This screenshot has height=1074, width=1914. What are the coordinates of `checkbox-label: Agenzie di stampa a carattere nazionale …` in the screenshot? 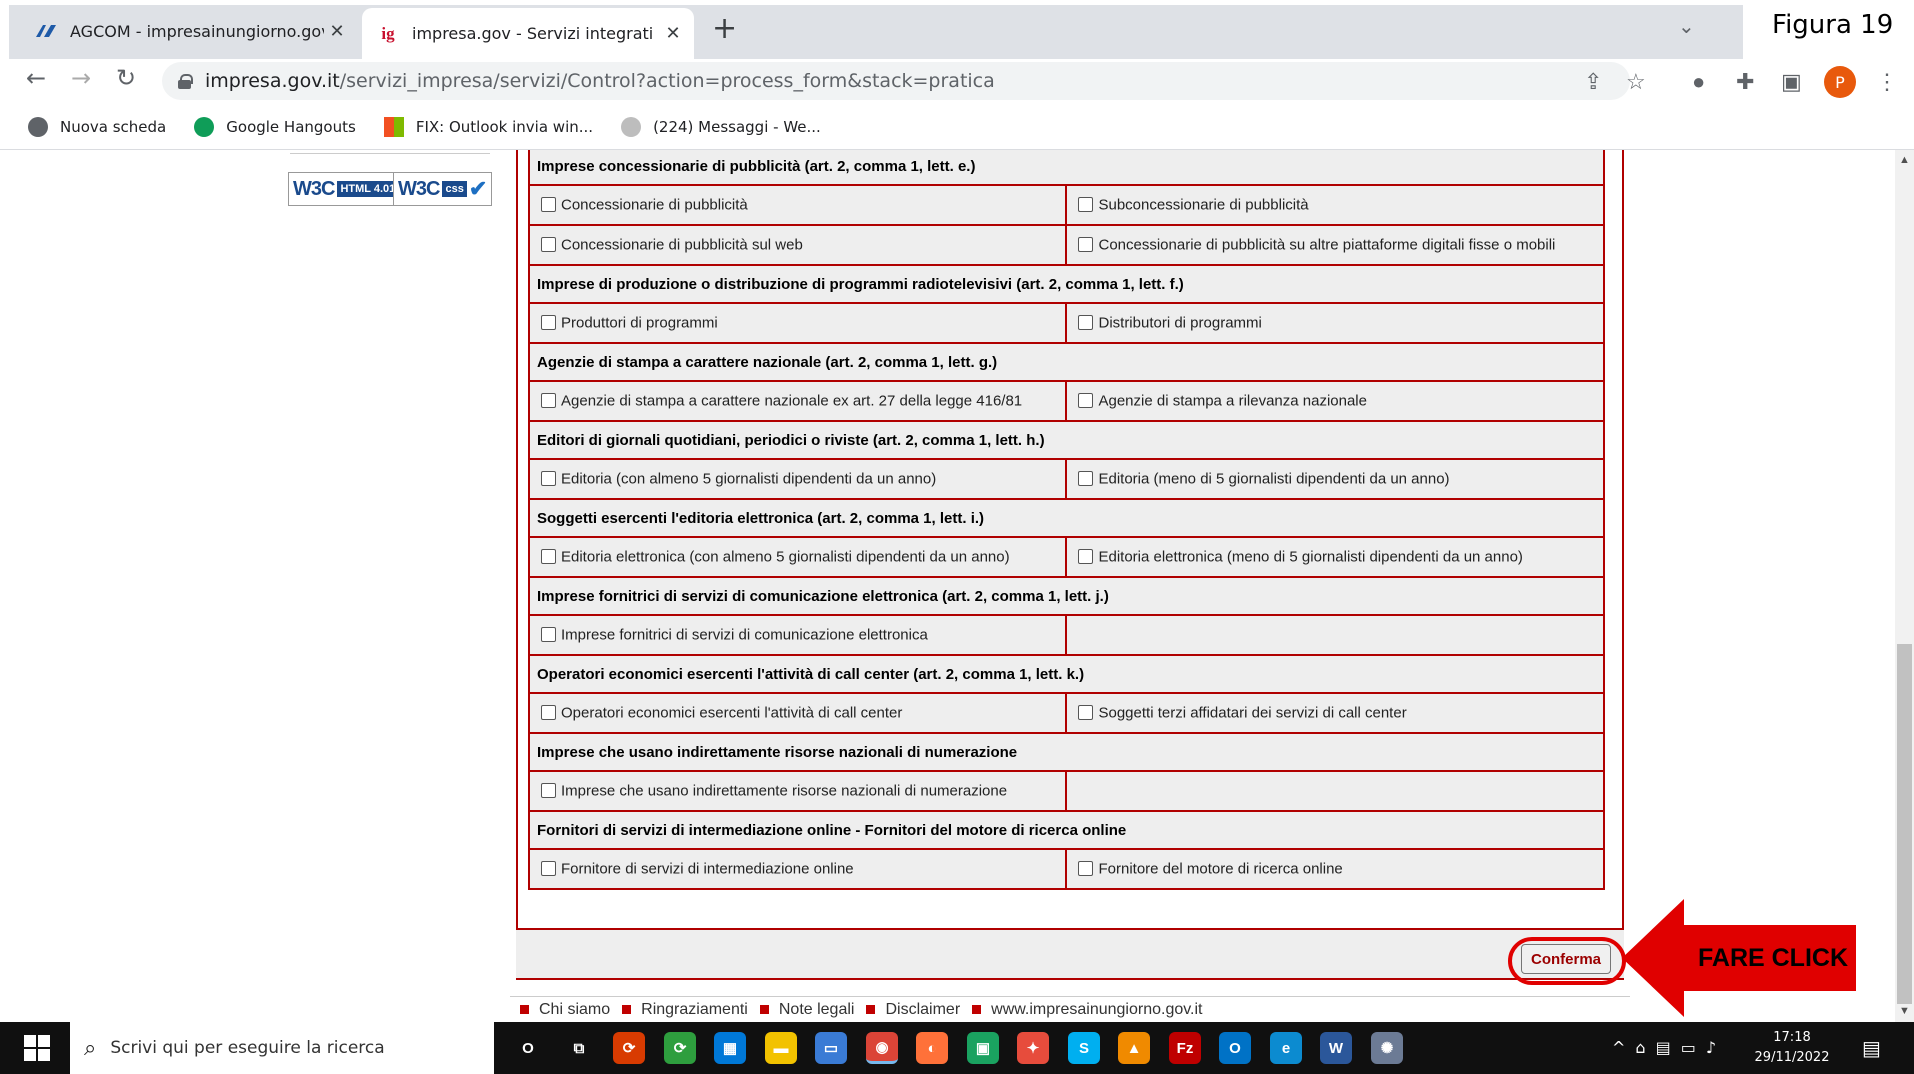 It's located at (791, 401).